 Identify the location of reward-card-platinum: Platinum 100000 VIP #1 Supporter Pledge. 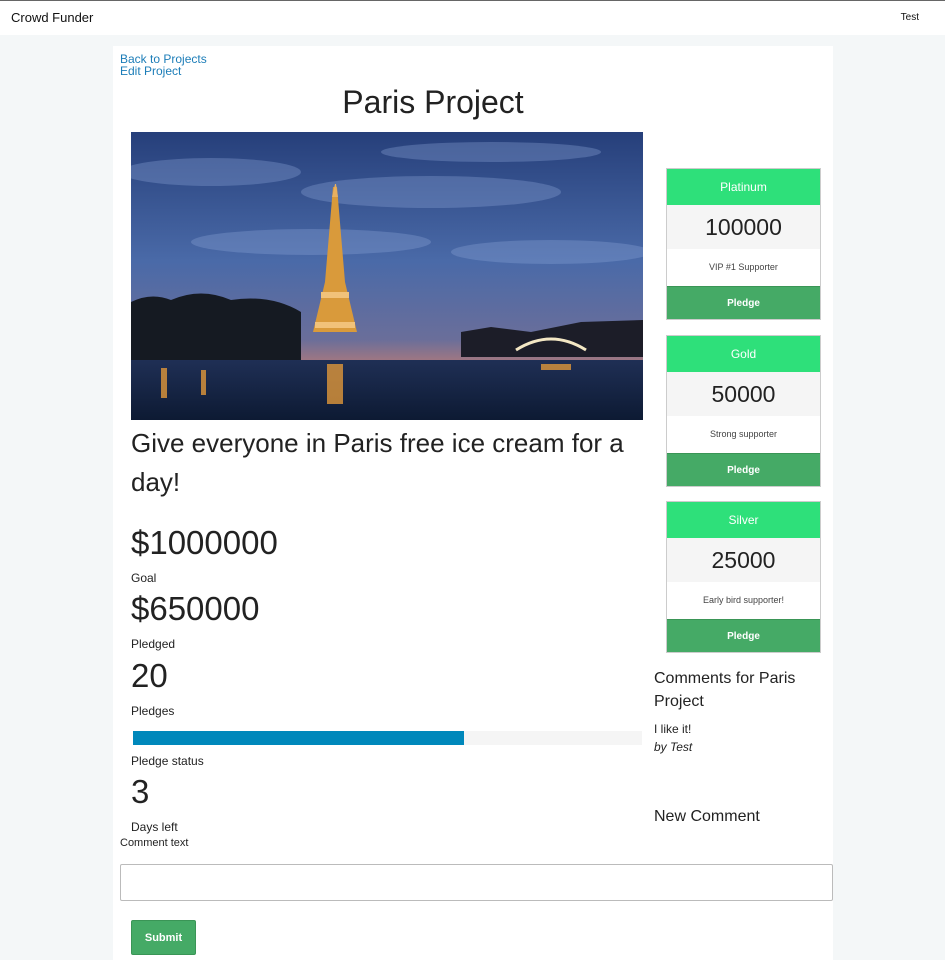
(743, 244).